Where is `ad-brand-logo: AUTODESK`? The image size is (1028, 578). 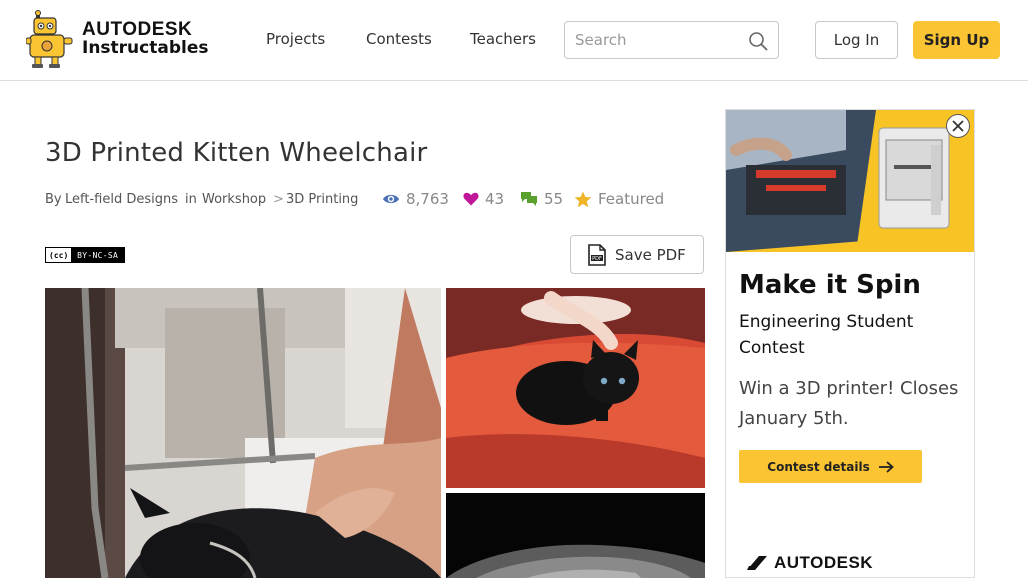
ad-brand-logo: AUTODESK is located at coordinates (809, 563).